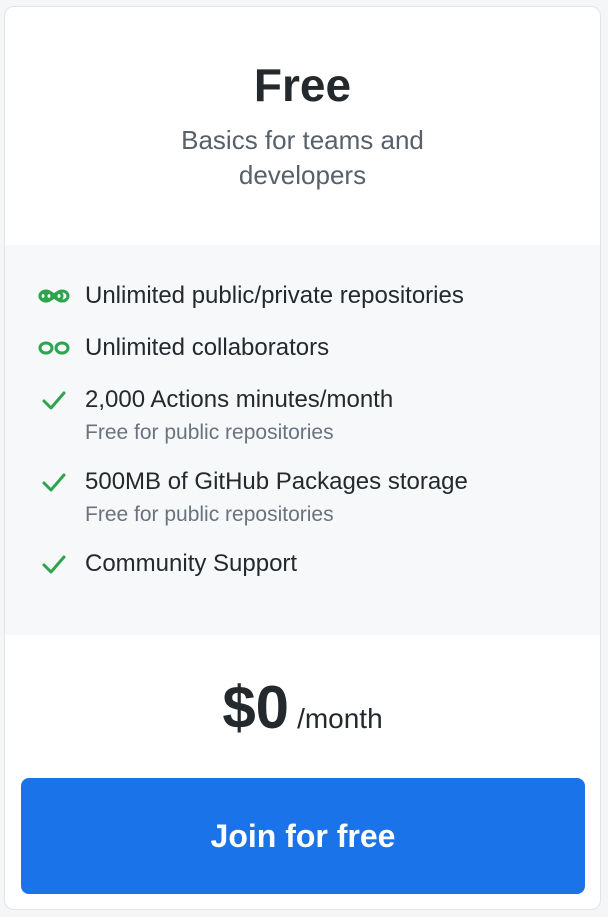 The image size is (608, 917). I want to click on price-block: $0/month, so click(302, 705).